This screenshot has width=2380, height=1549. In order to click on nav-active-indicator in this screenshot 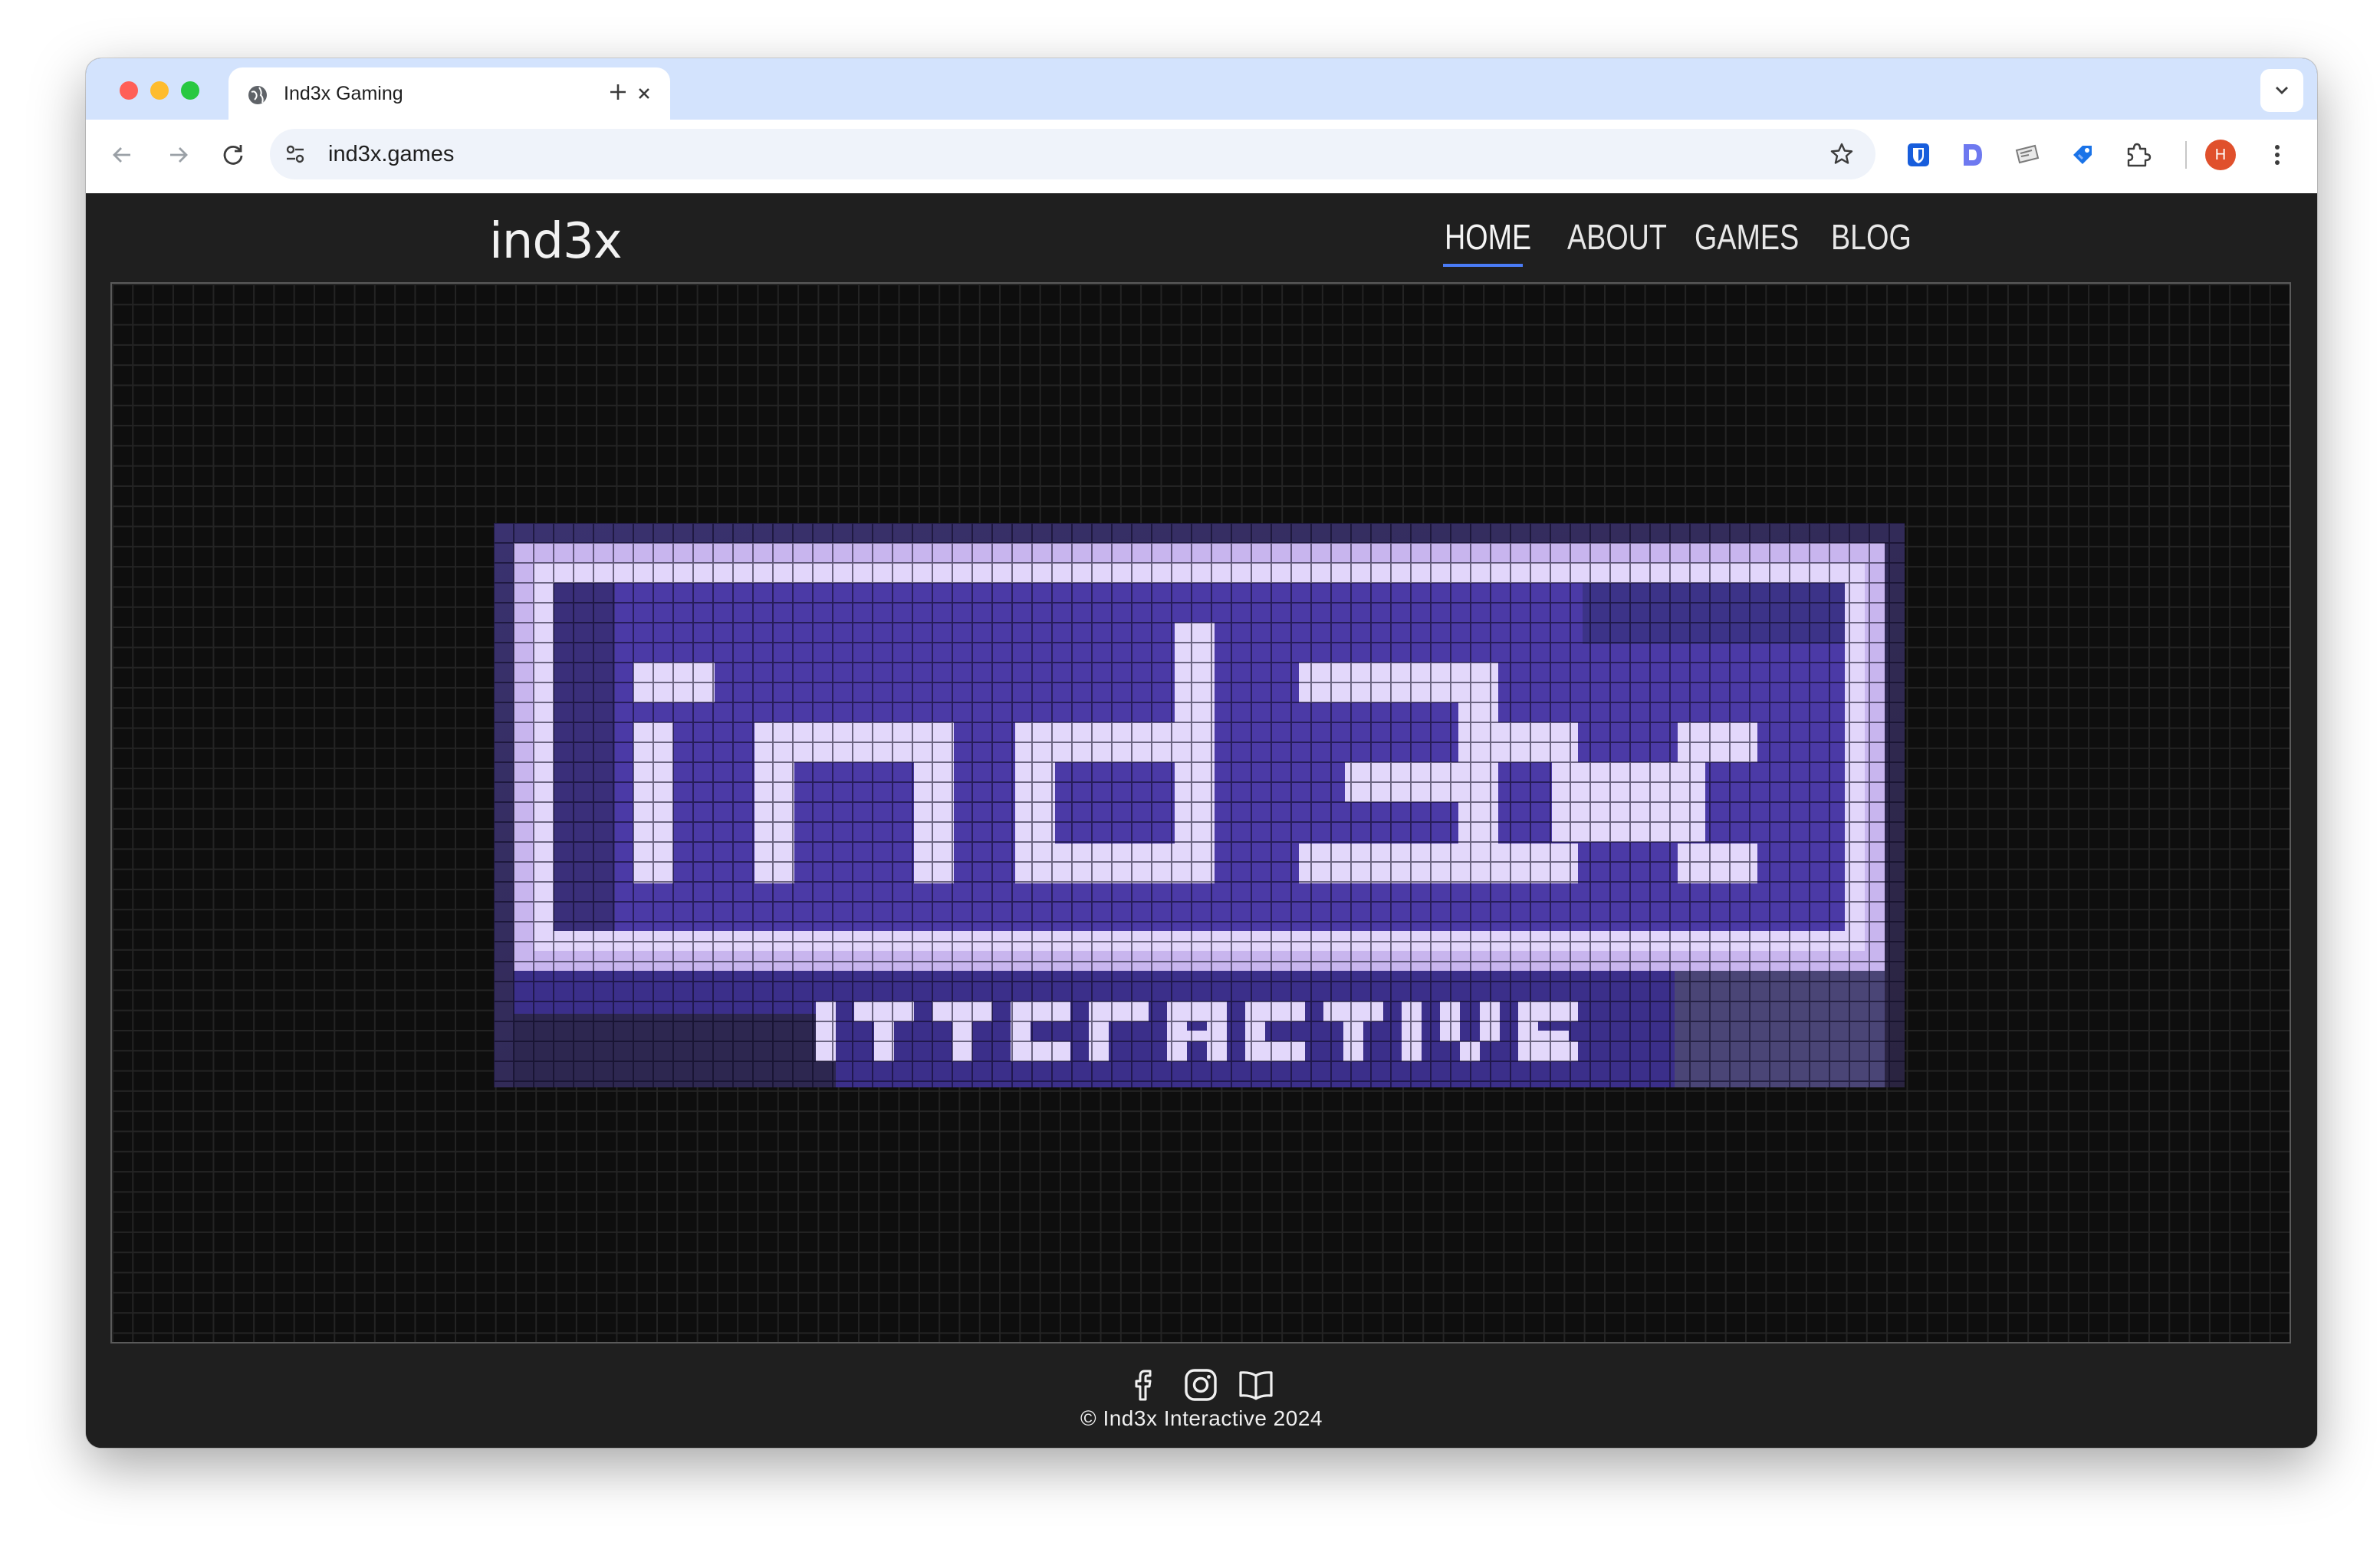, I will do `click(1483, 265)`.